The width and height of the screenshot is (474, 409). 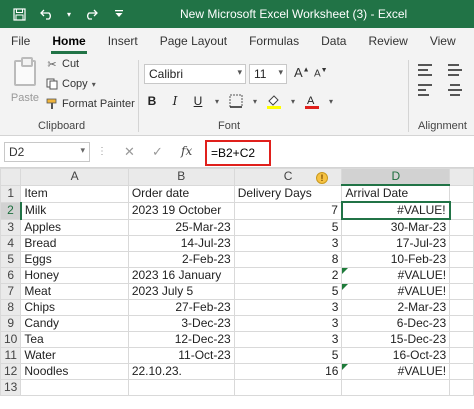 I want to click on insert-function-icon: fx, so click(x=186, y=151).